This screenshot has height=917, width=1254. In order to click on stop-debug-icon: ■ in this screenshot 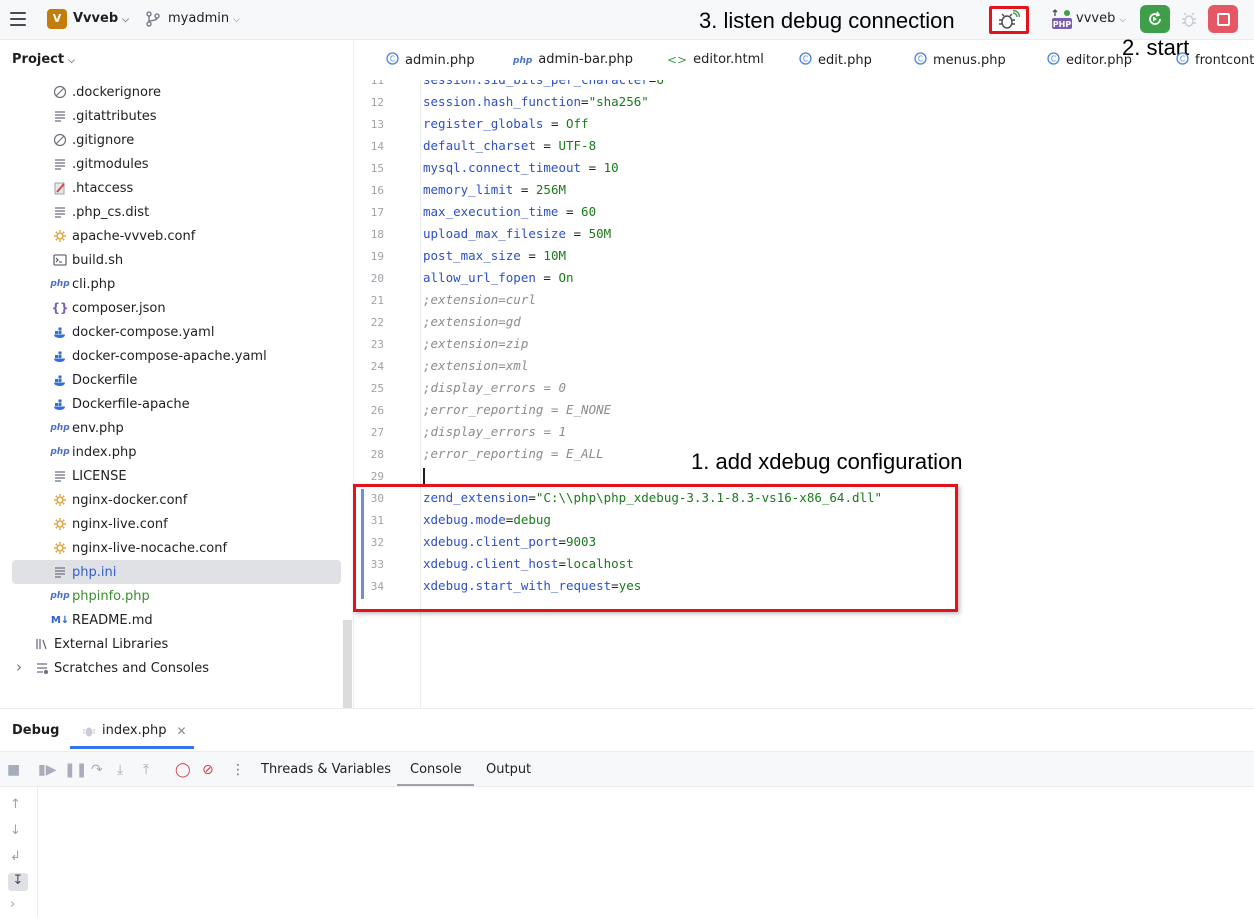, I will do `click(13, 770)`.